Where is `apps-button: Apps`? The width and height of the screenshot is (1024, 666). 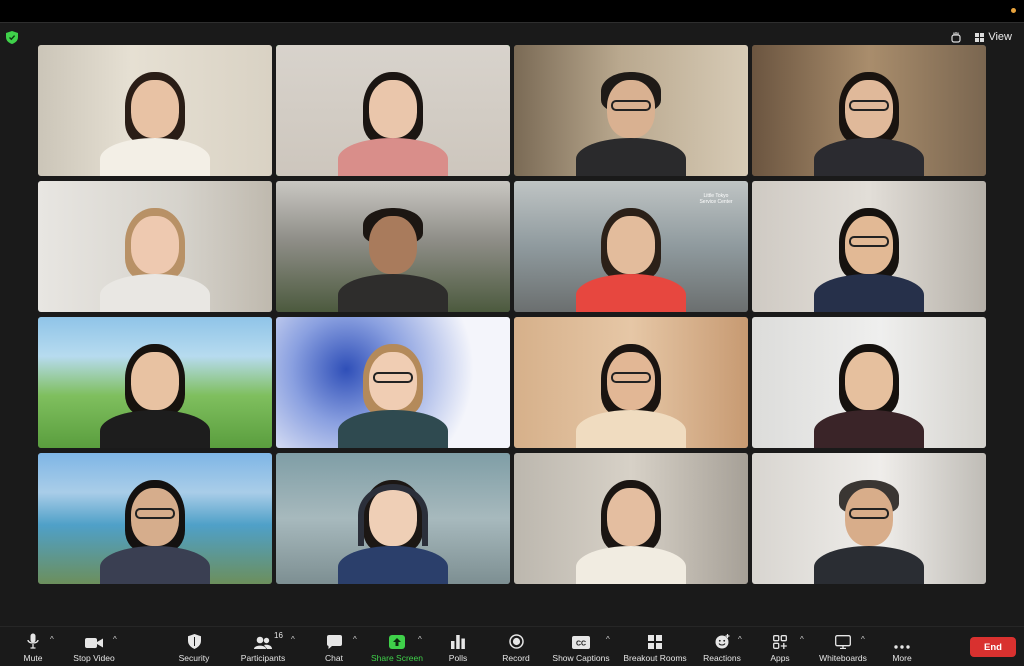
apps-button: Apps is located at coordinates (780, 646).